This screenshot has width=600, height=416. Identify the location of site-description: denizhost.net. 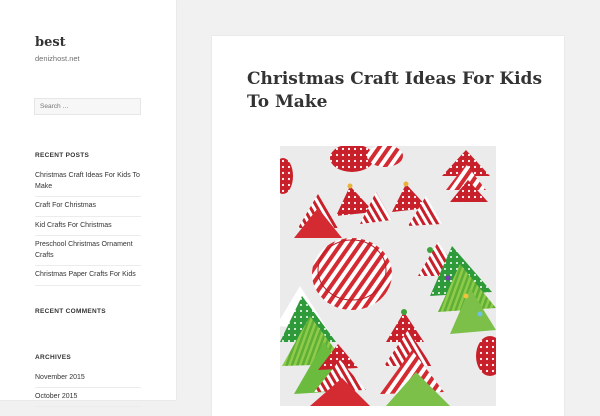
(57, 58).